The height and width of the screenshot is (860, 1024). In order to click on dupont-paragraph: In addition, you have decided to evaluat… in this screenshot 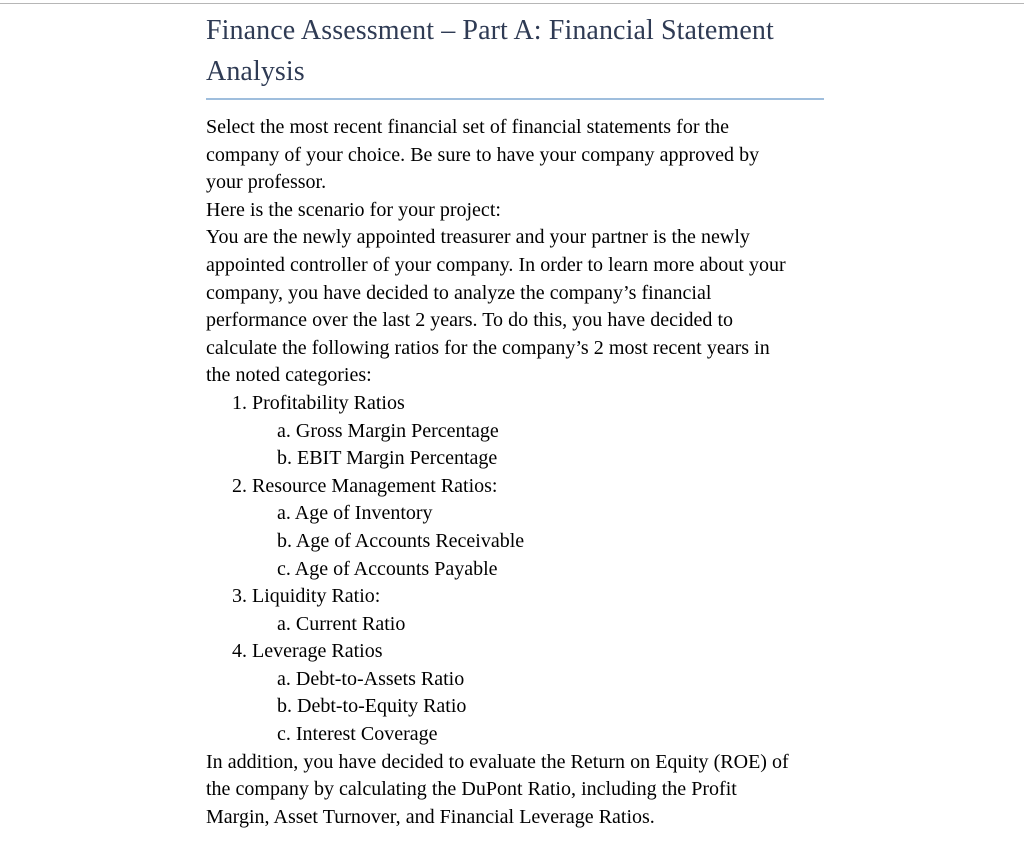, I will do `click(497, 789)`.